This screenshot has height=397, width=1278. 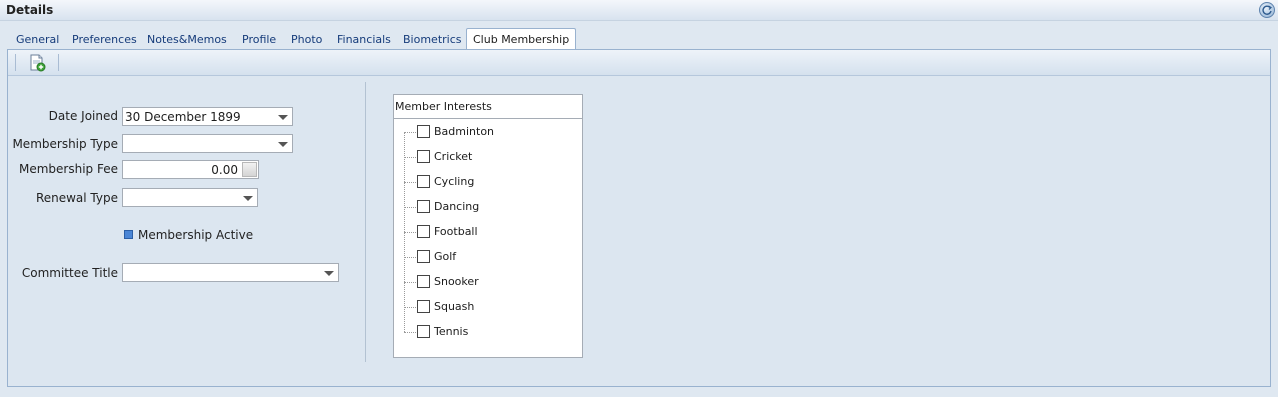 I want to click on panel-divider, so click(x=365, y=222).